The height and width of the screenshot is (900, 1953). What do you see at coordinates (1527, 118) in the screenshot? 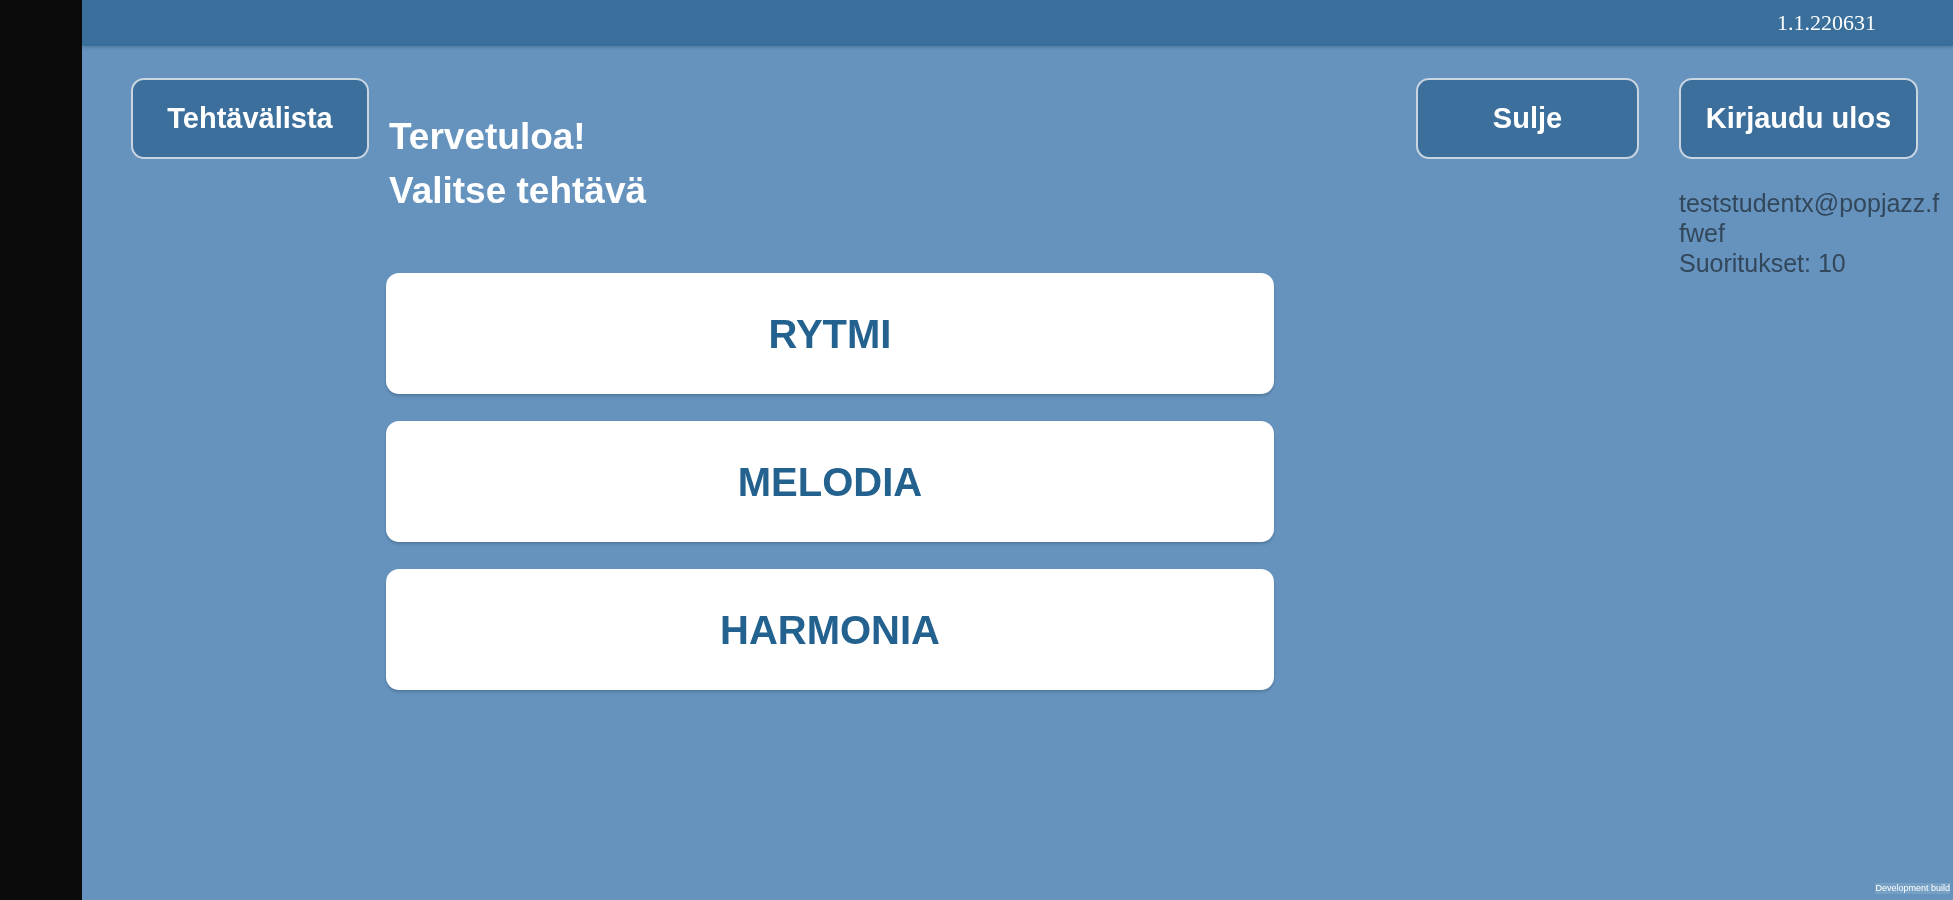
I see `close-button: Sulje` at bounding box center [1527, 118].